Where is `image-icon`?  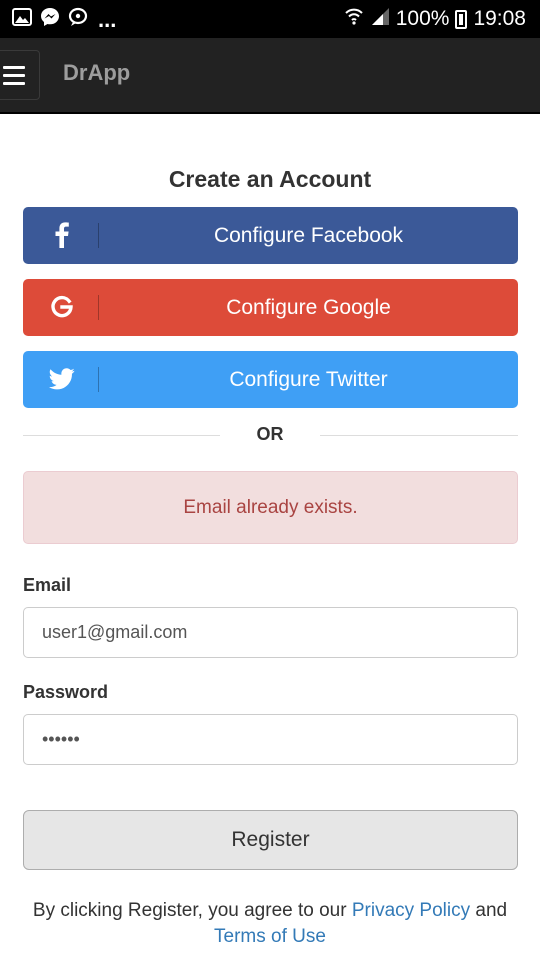 image-icon is located at coordinates (22, 19).